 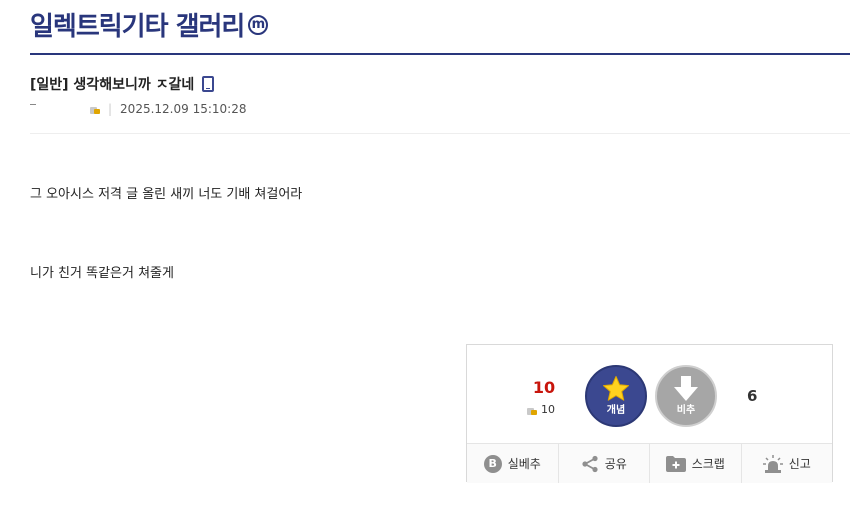 I want to click on share-label: 공유, so click(x=615, y=464).